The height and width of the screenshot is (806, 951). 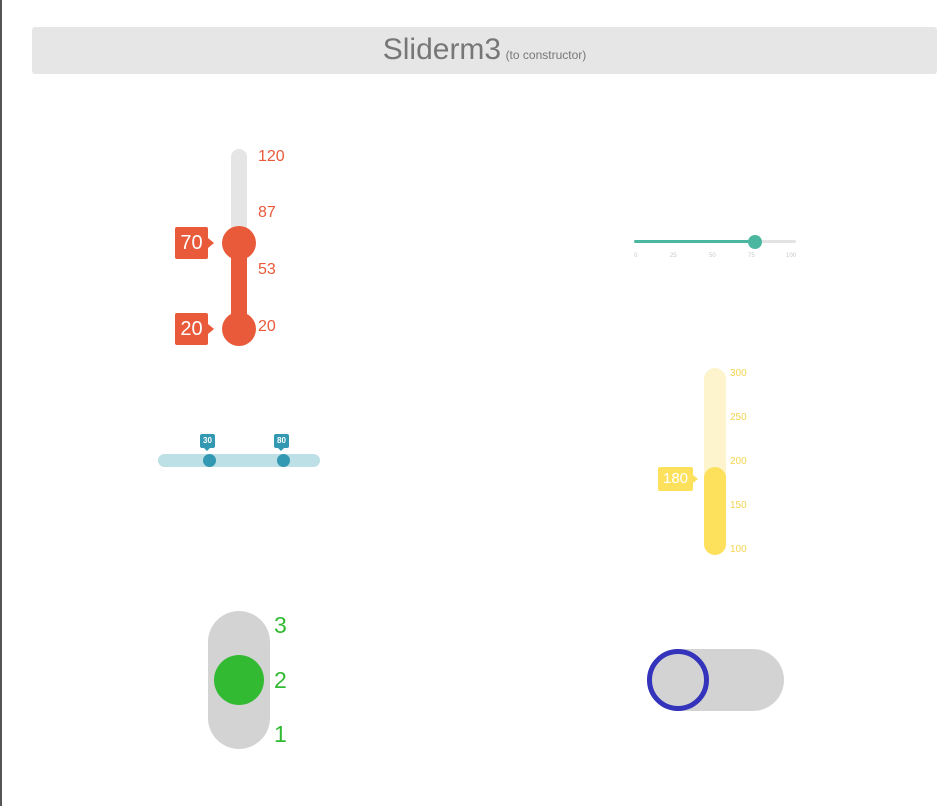 What do you see at coordinates (267, 270) in the screenshot?
I see `scale-label: 53` at bounding box center [267, 270].